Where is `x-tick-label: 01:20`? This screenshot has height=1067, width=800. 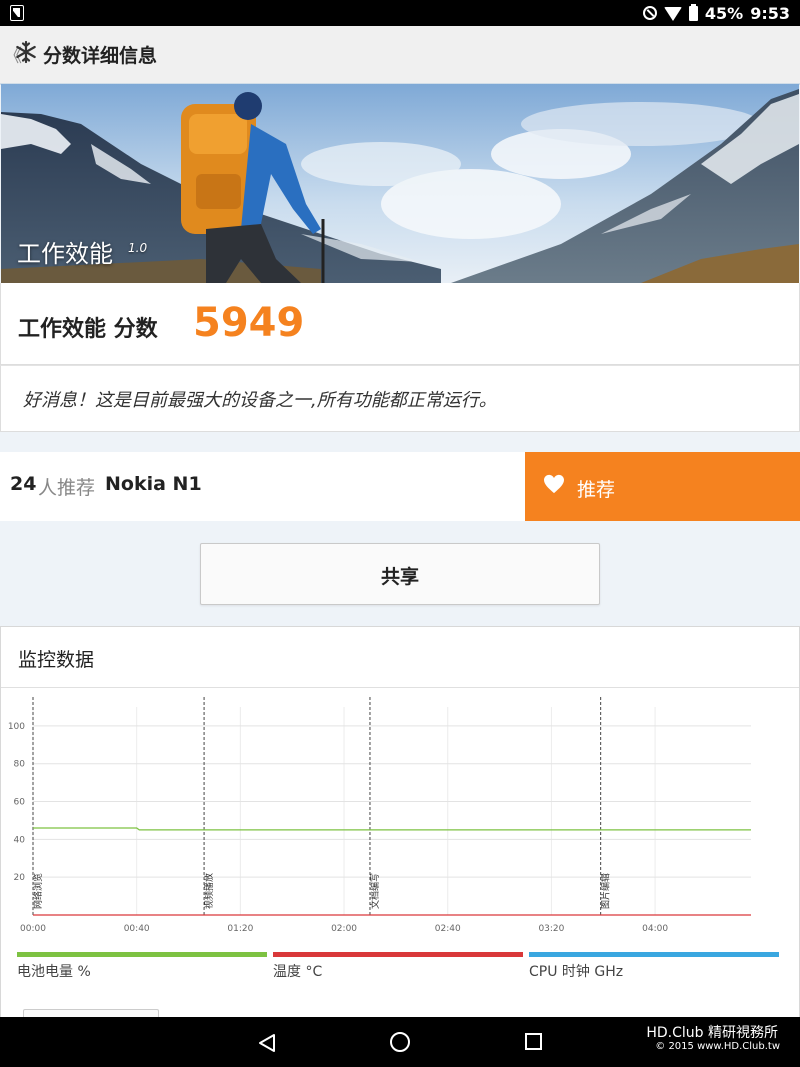
x-tick-label: 01:20 is located at coordinates (240, 929).